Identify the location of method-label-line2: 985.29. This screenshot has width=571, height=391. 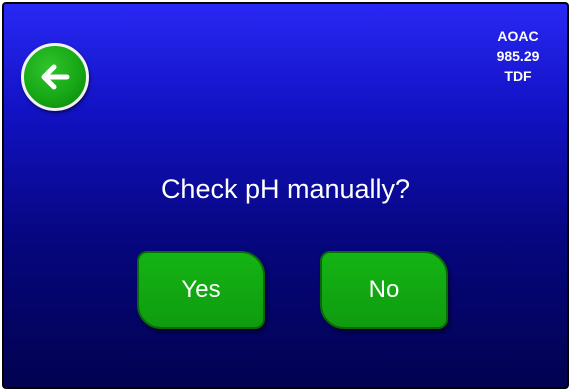
(518, 56).